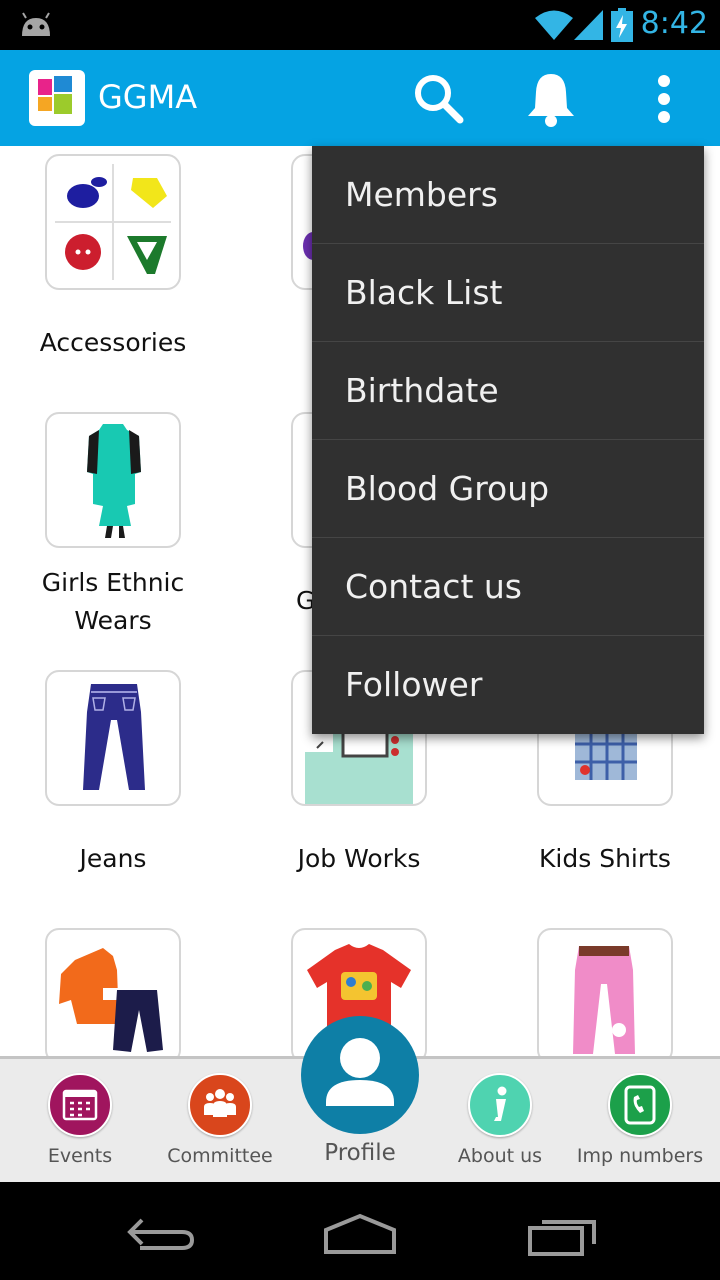 Image resolution: width=720 pixels, height=1280 pixels. What do you see at coordinates (508, 293) in the screenshot?
I see `menu-item-black-list: Black List` at bounding box center [508, 293].